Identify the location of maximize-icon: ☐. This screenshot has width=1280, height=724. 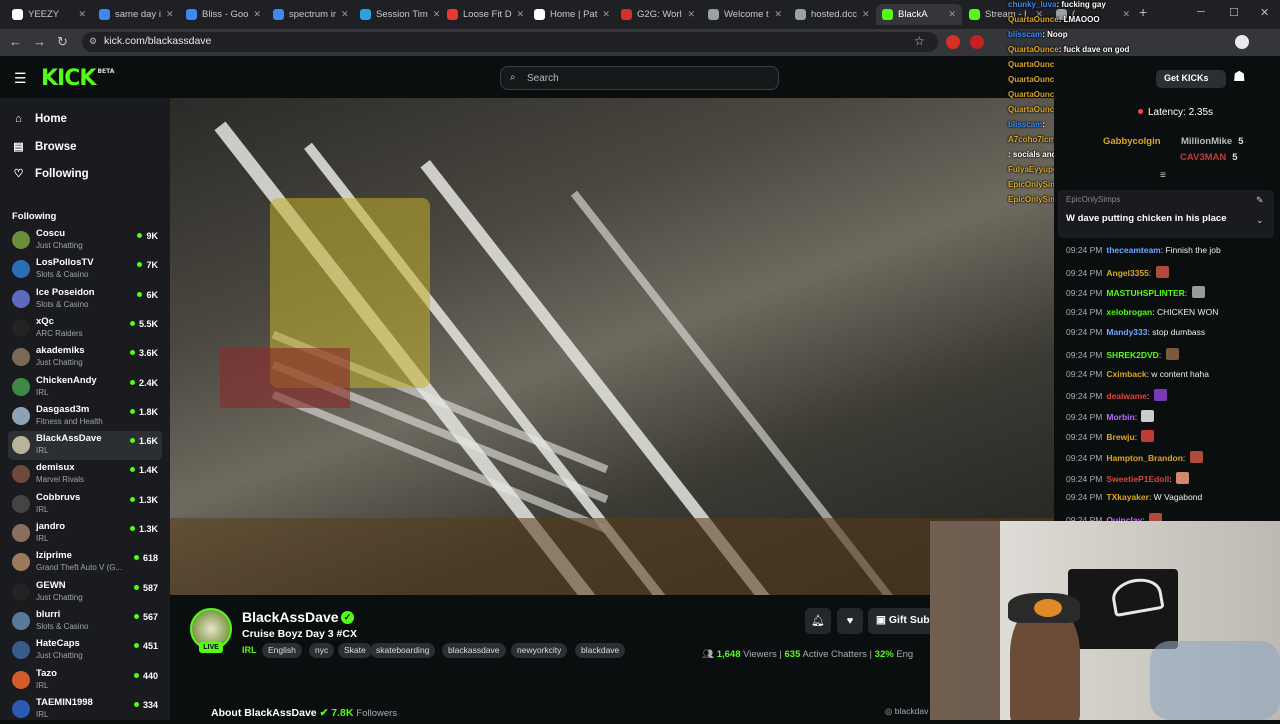
(1234, 12).